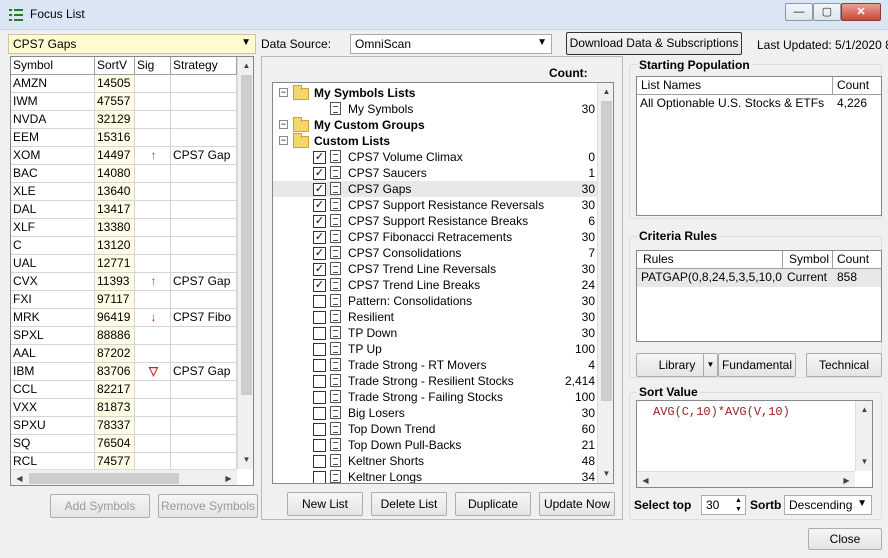  I want to click on sortv-cell: 32129, so click(115, 120).